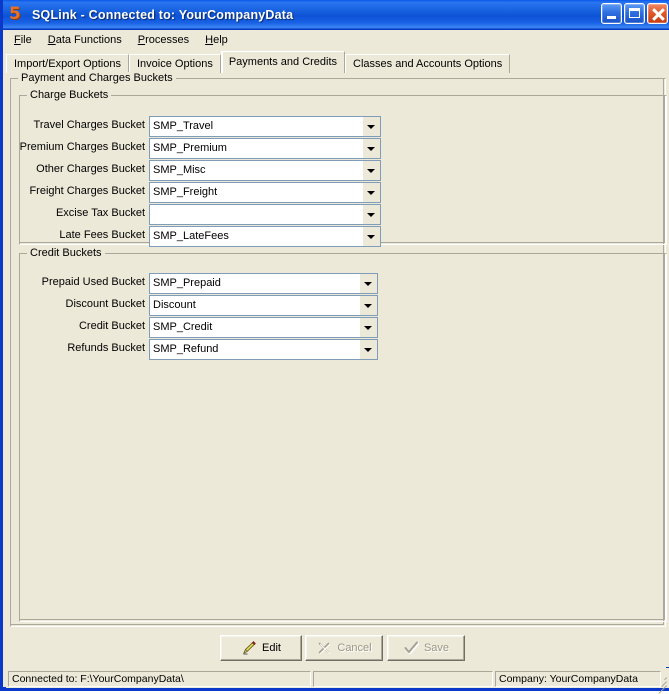 This screenshot has width=669, height=694. What do you see at coordinates (82, 147) in the screenshot?
I see `label-premium-charges-bucket: Premium Charges Bucket` at bounding box center [82, 147].